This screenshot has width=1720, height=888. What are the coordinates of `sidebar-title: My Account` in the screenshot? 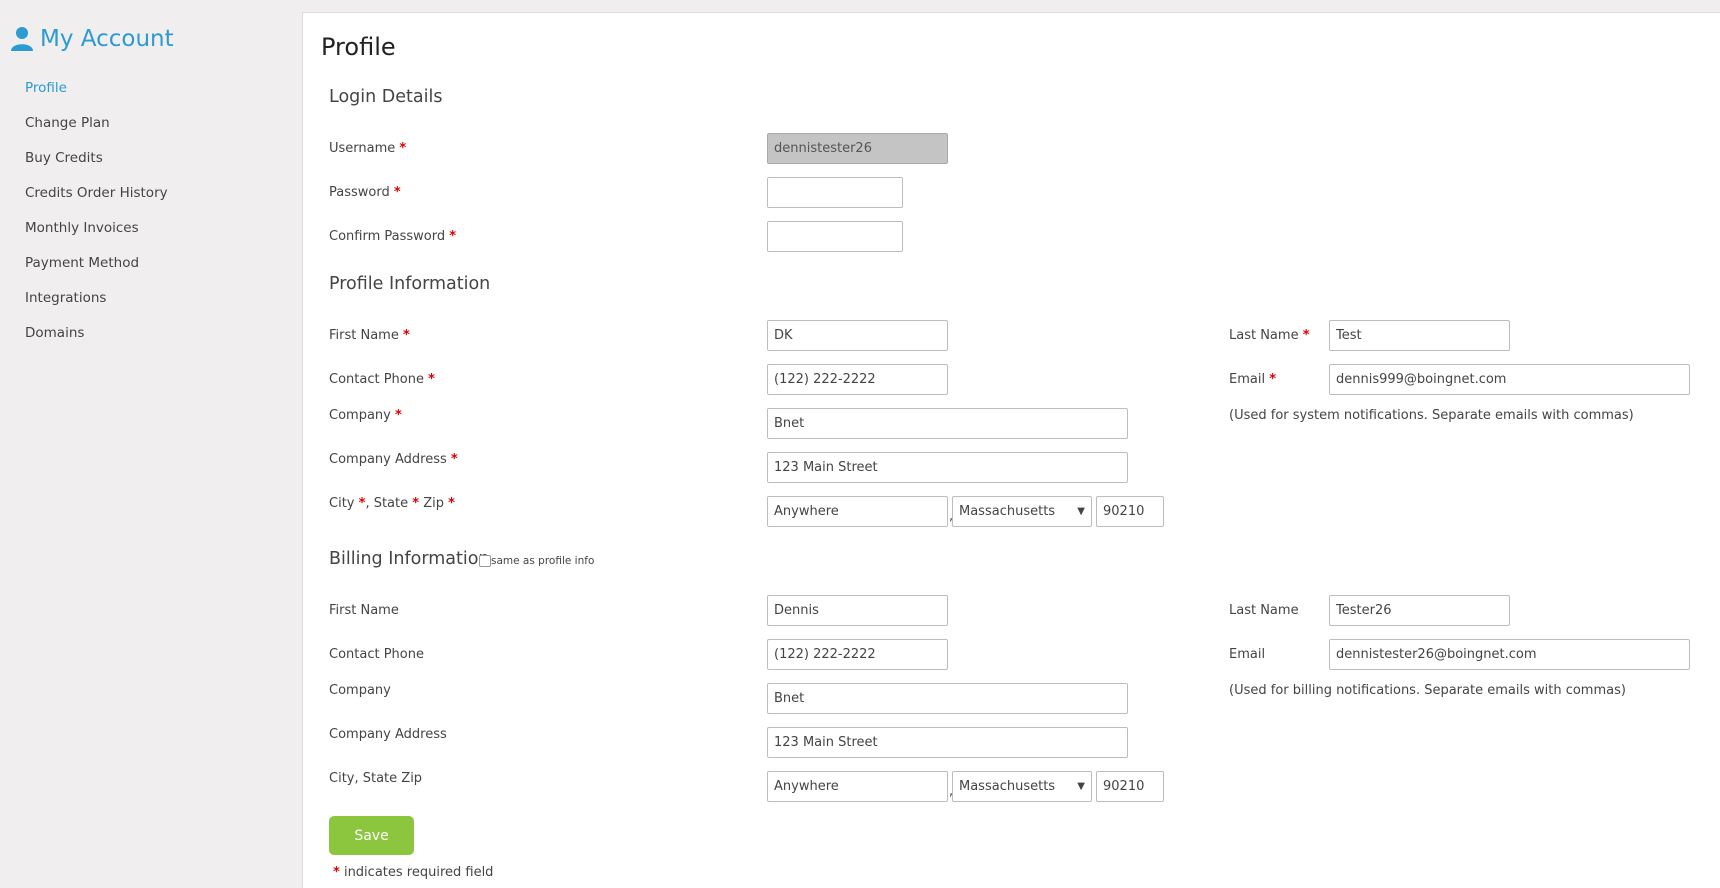 It's located at (92, 39).